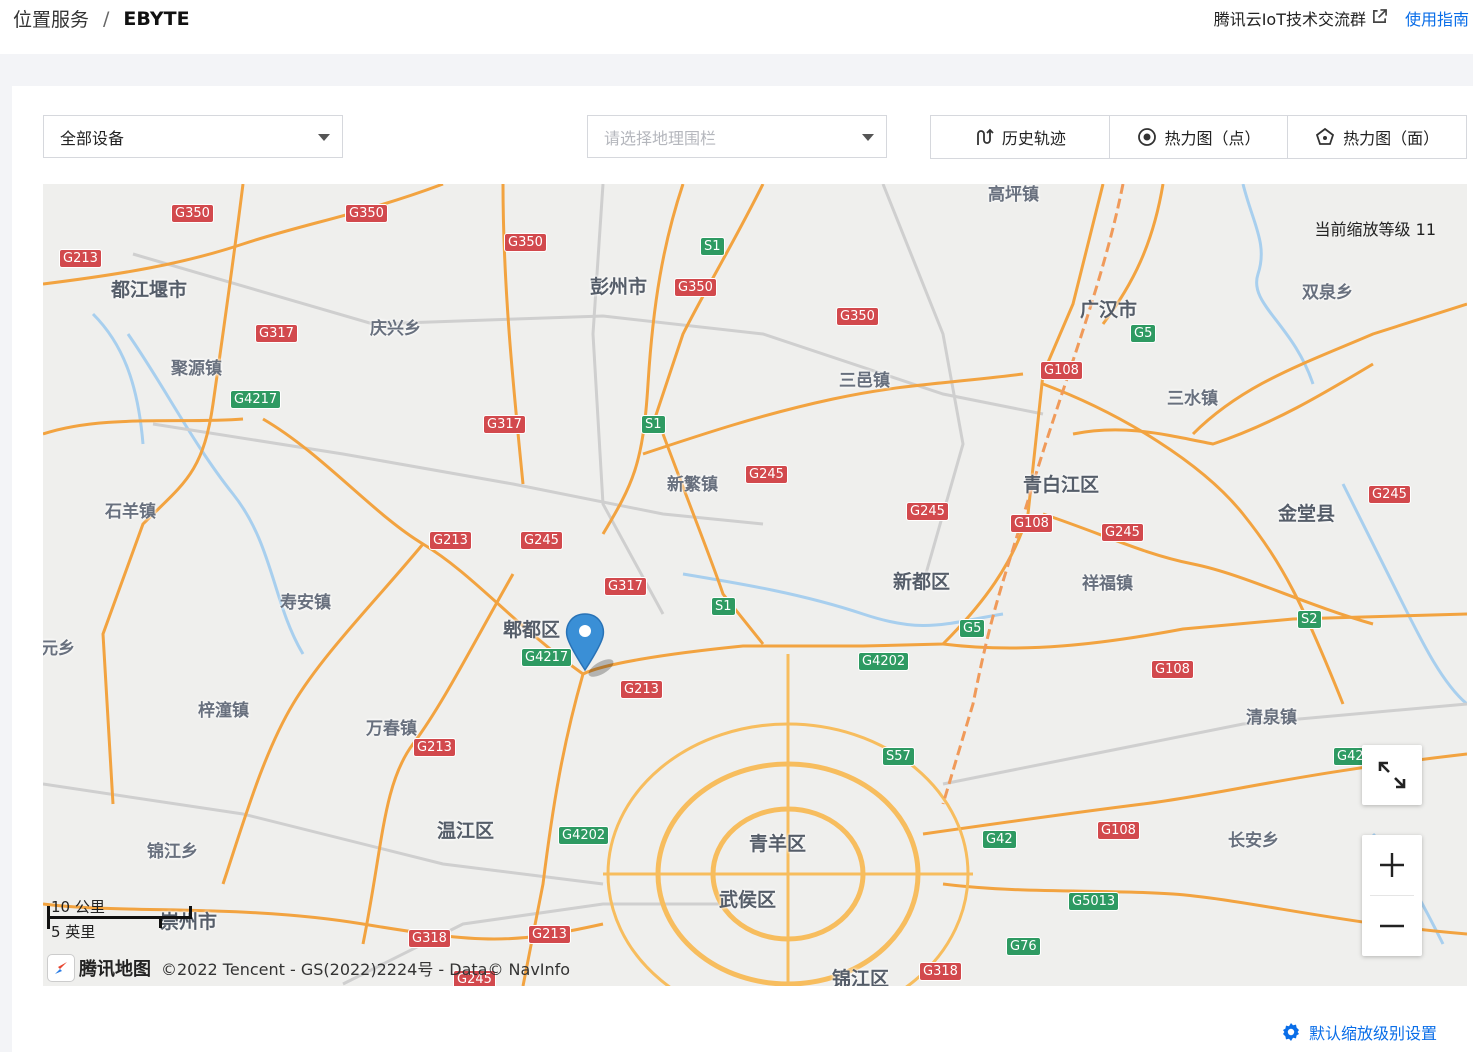  I want to click on map-place-label: 青白江区, so click(1061, 485).